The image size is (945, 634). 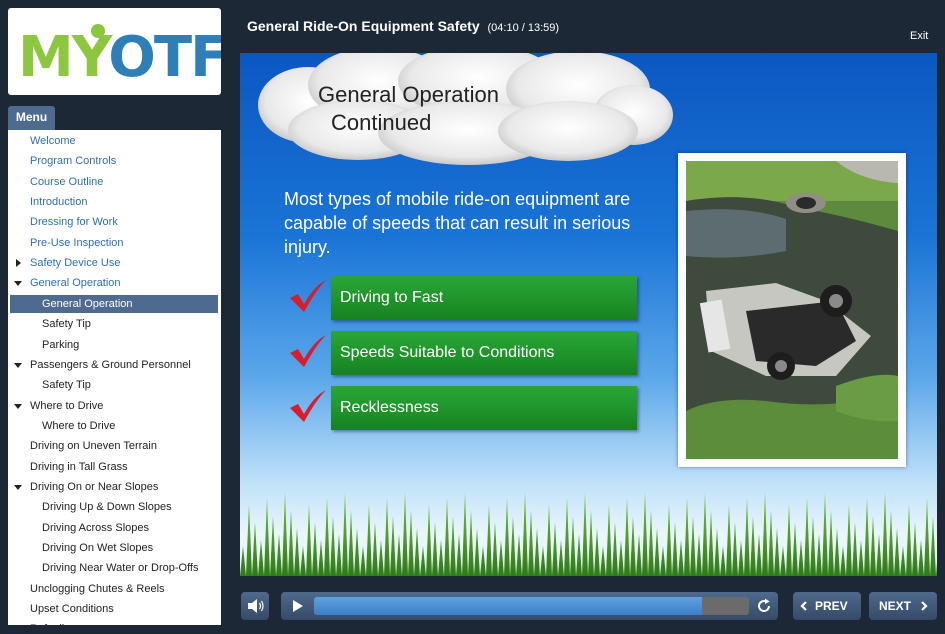 I want to click on menu-item: Driving in Tall Grass, so click(x=114, y=467).